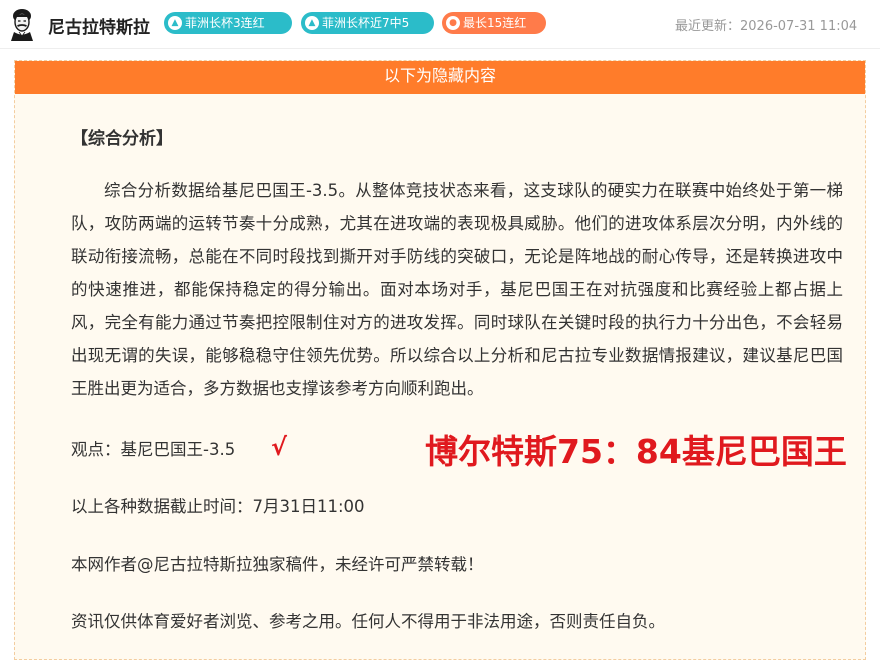  What do you see at coordinates (440, 77) in the screenshot?
I see `hidden-content-banner: 以下为隐藏内容` at bounding box center [440, 77].